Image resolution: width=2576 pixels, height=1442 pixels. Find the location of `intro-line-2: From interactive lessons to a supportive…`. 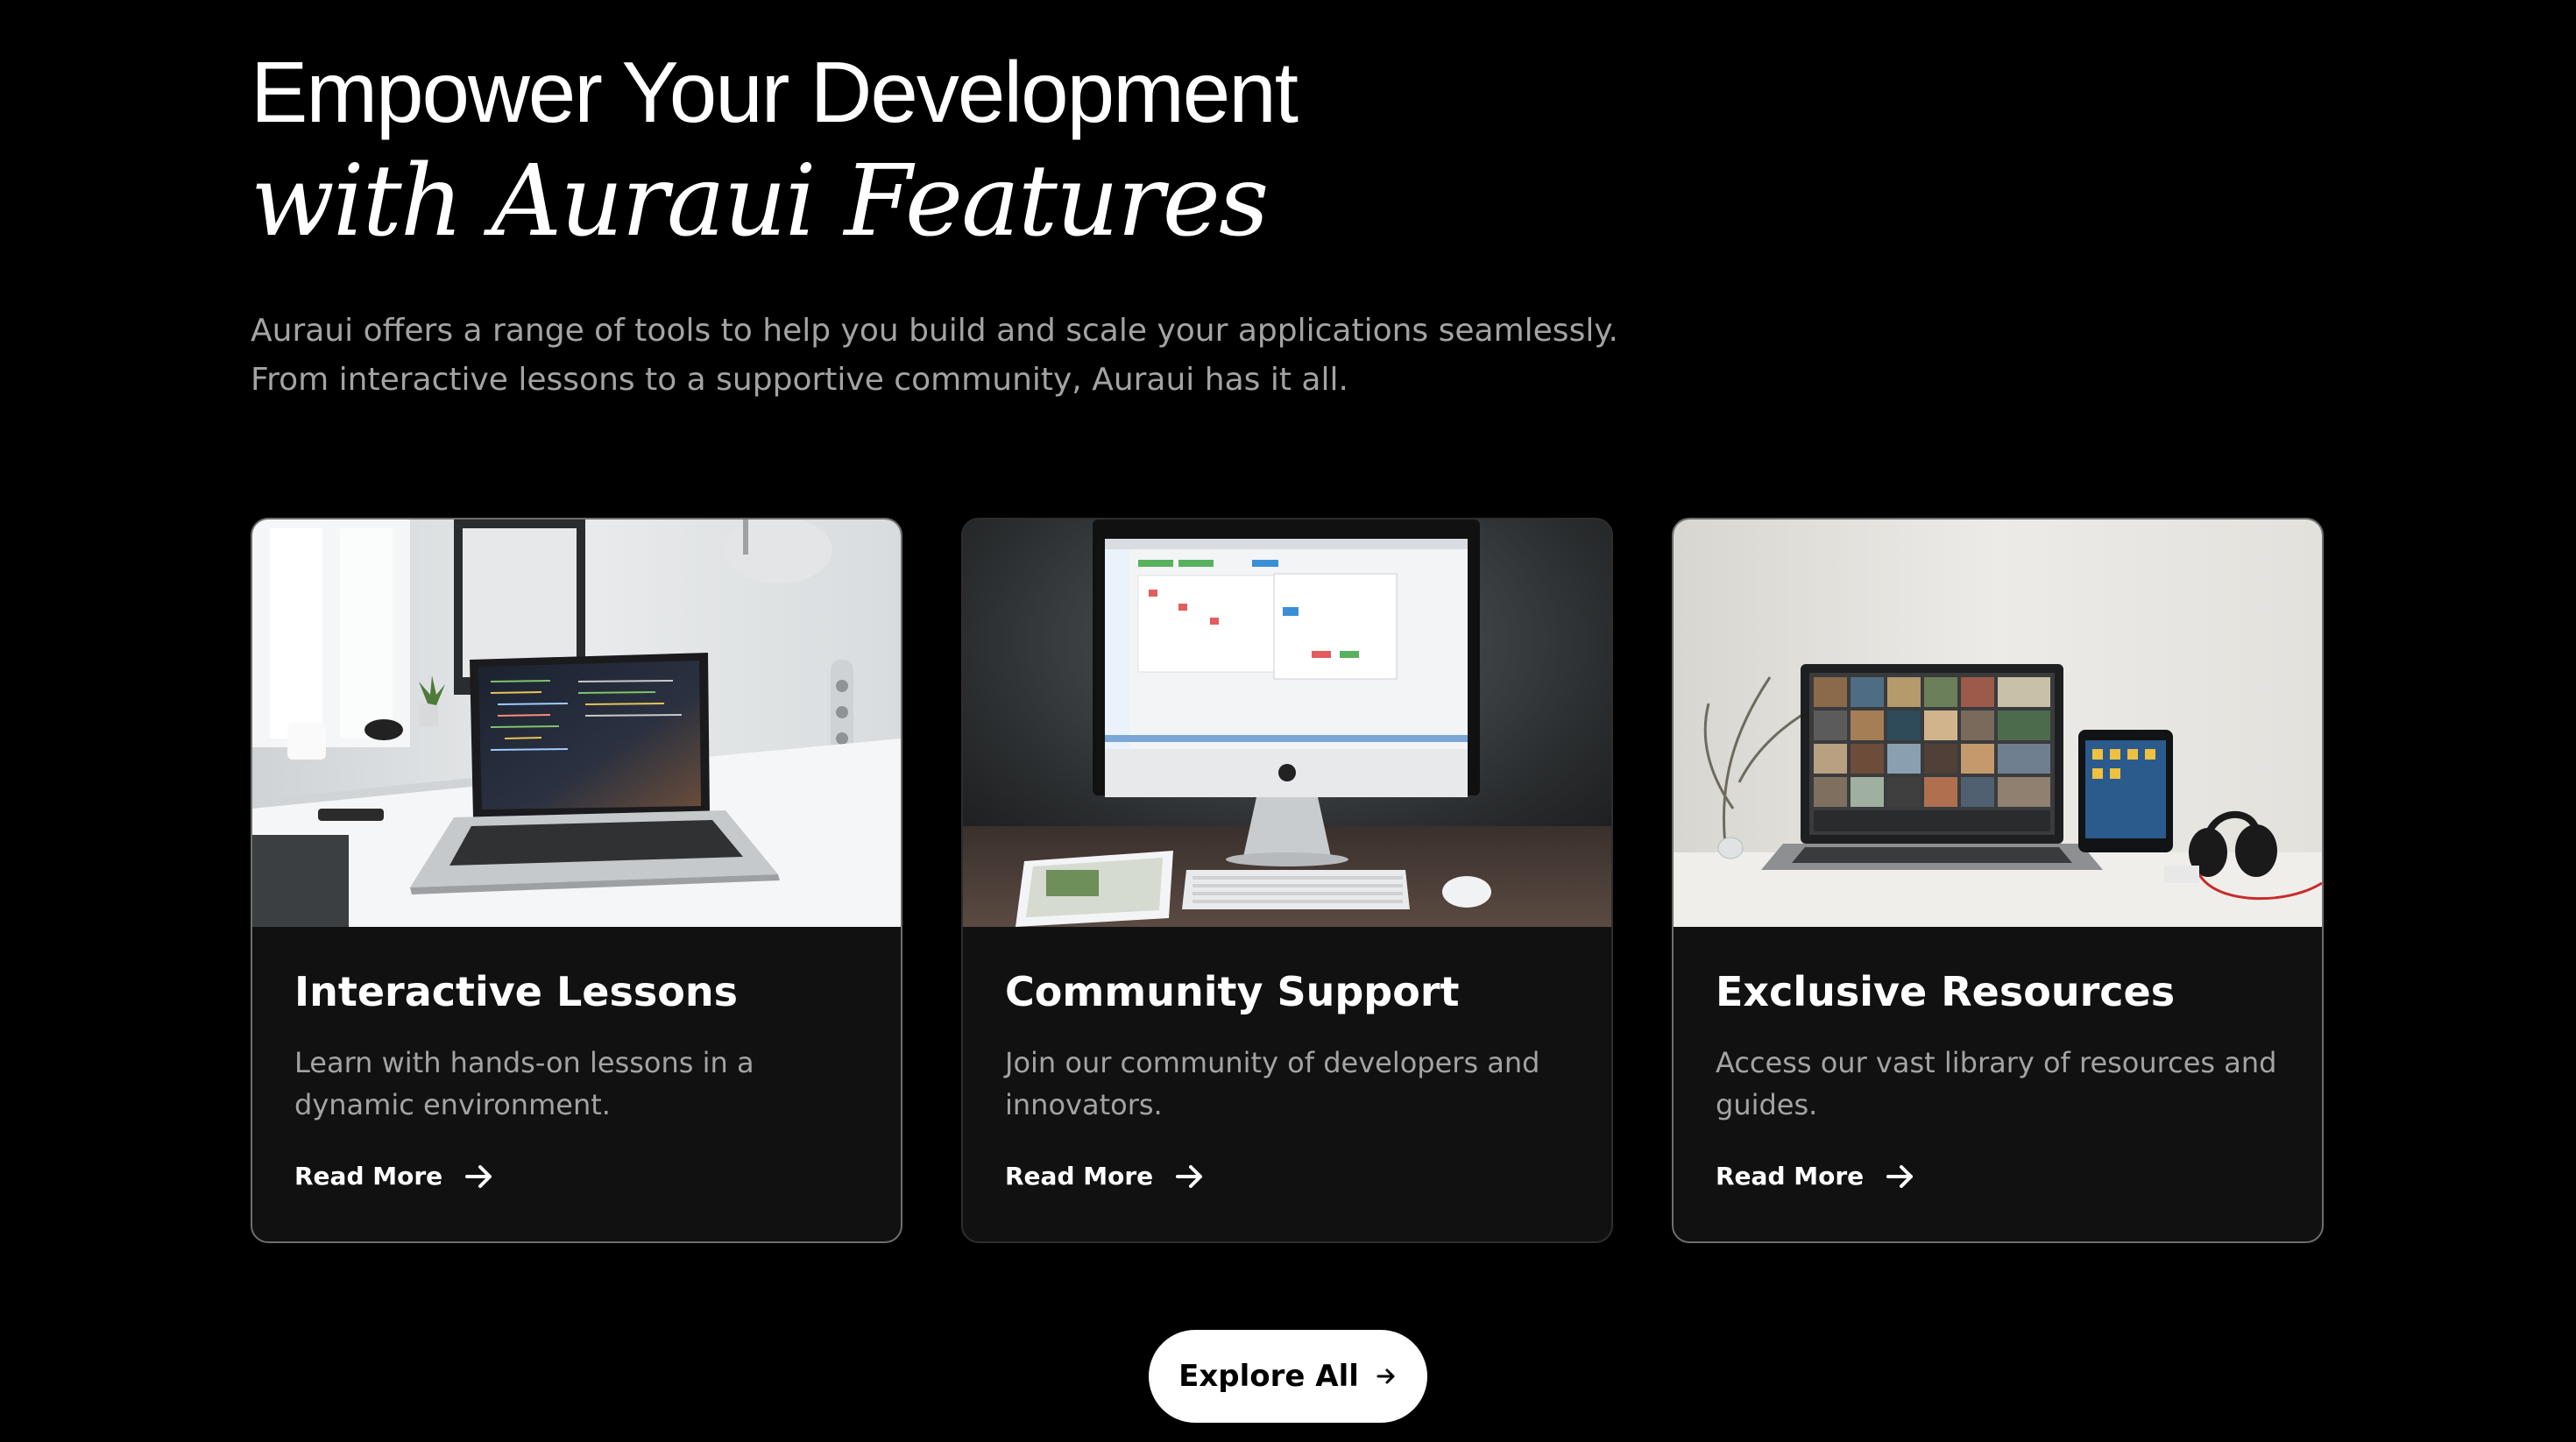

intro-line-2: From interactive lessons to a supportive… is located at coordinates (799, 380).